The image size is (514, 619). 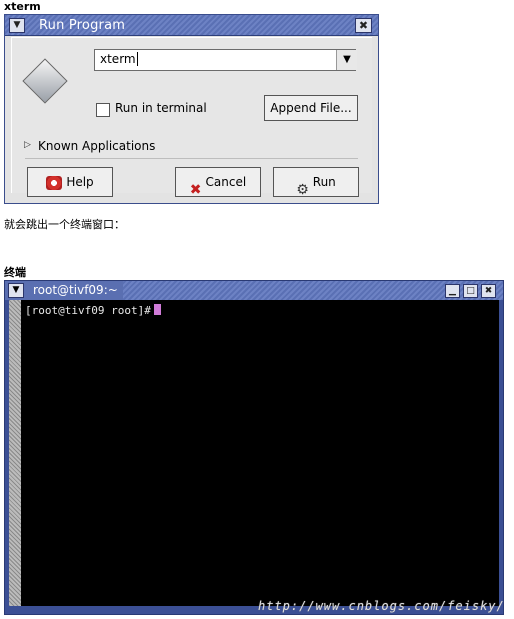 I want to click on help-button-label: Help, so click(x=80, y=182).